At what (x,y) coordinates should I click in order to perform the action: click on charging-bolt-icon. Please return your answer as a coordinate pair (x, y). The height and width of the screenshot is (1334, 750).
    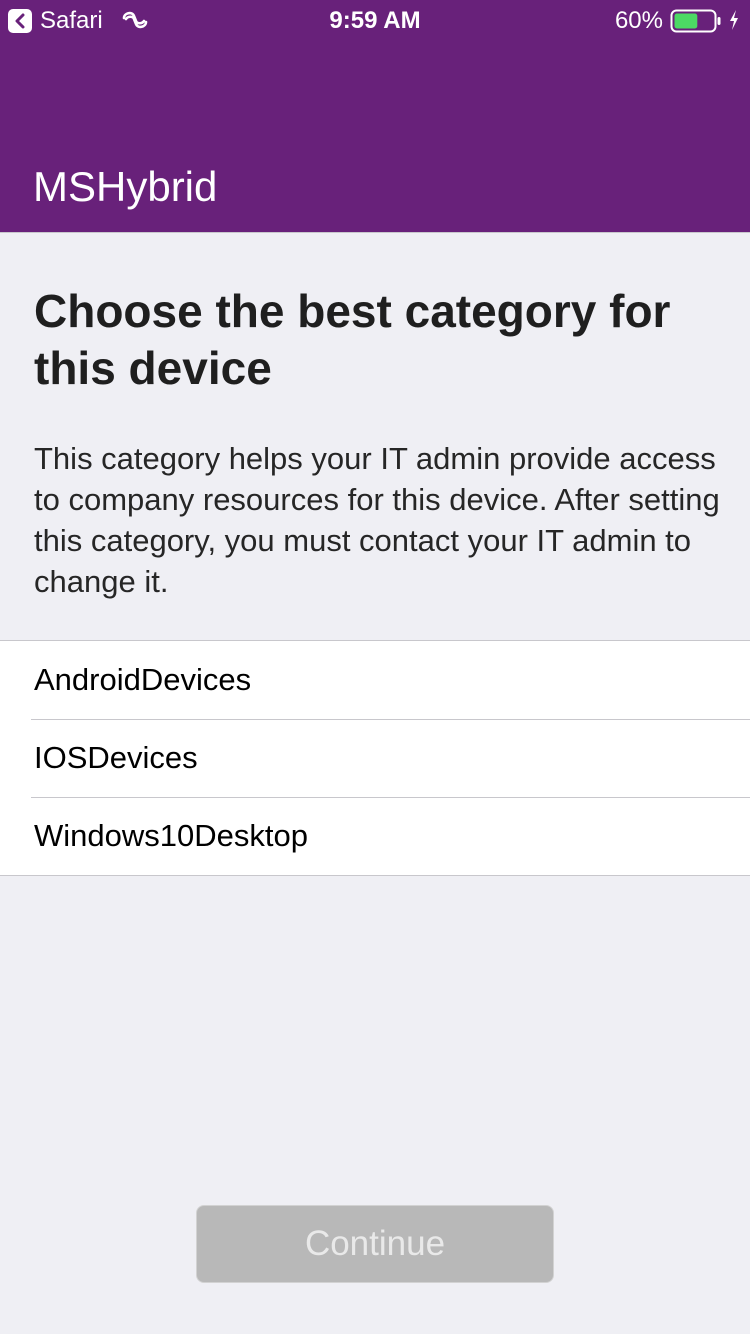
    Looking at the image, I should click on (734, 23).